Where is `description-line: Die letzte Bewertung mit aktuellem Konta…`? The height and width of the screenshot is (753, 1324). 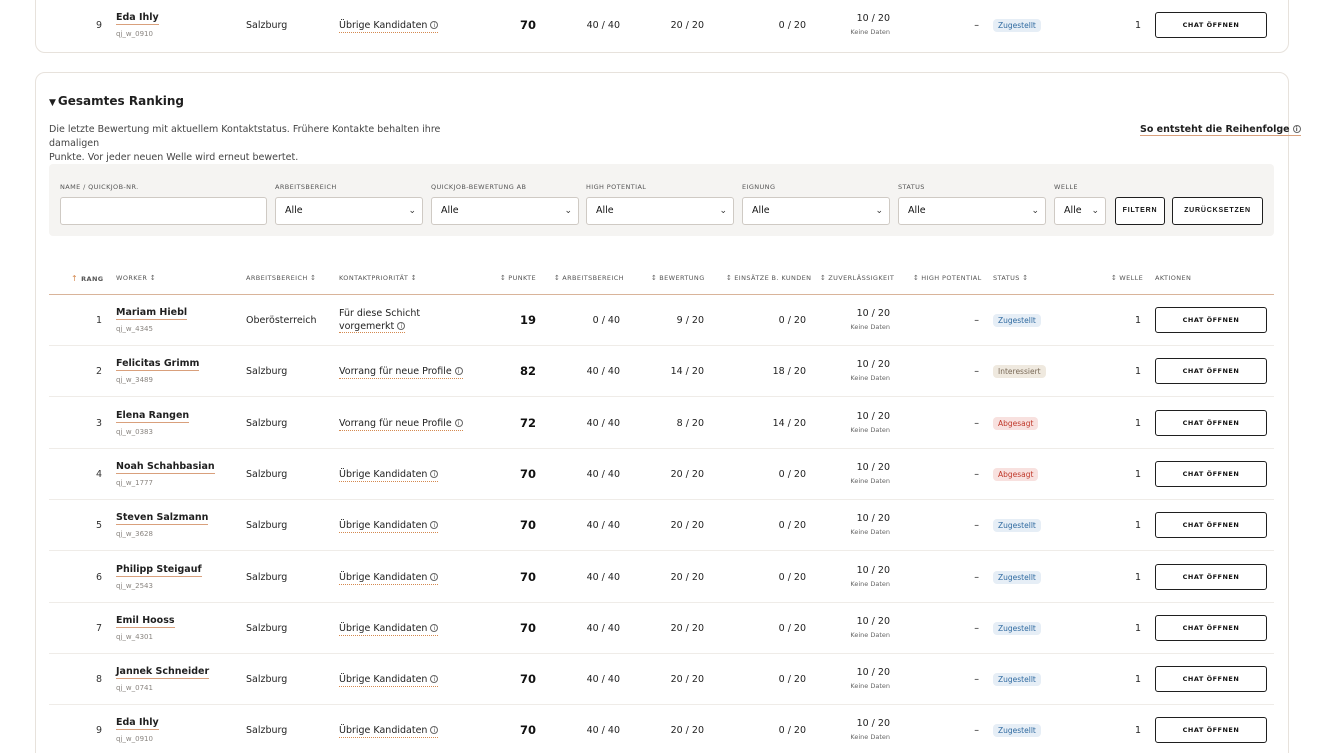 description-line: Die letzte Bewertung mit aktuellem Konta… is located at coordinates (245, 136).